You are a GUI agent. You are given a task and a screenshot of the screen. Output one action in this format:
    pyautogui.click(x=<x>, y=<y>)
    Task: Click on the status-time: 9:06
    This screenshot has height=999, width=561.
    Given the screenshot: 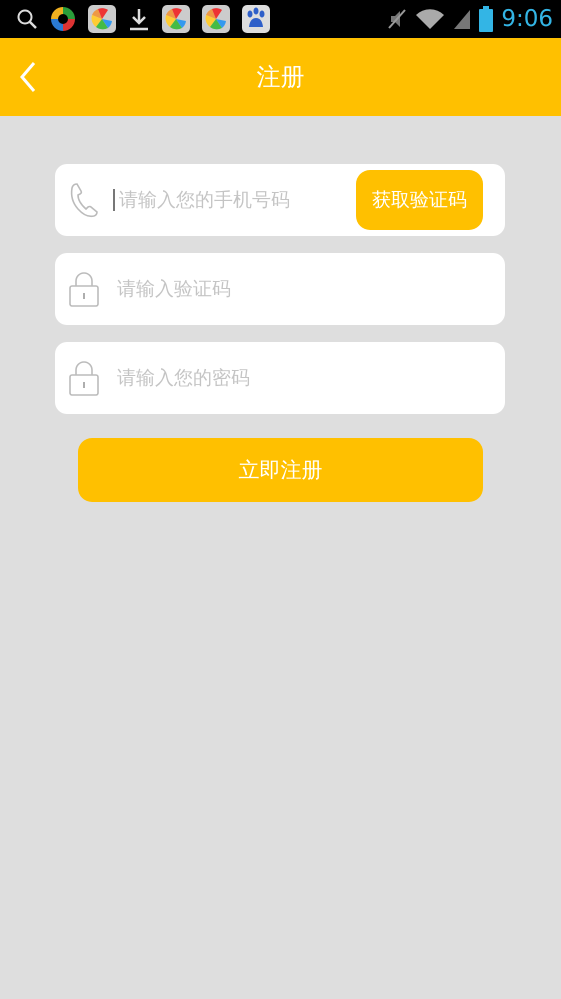 What is the action you would take?
    pyautogui.click(x=527, y=19)
    